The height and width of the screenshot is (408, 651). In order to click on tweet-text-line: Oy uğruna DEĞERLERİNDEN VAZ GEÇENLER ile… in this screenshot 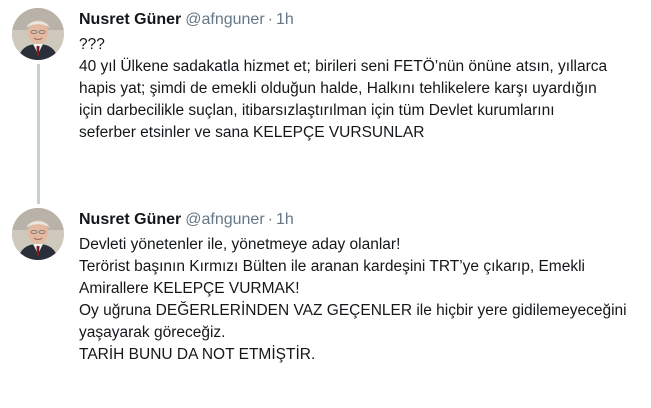, I will do `click(353, 310)`.